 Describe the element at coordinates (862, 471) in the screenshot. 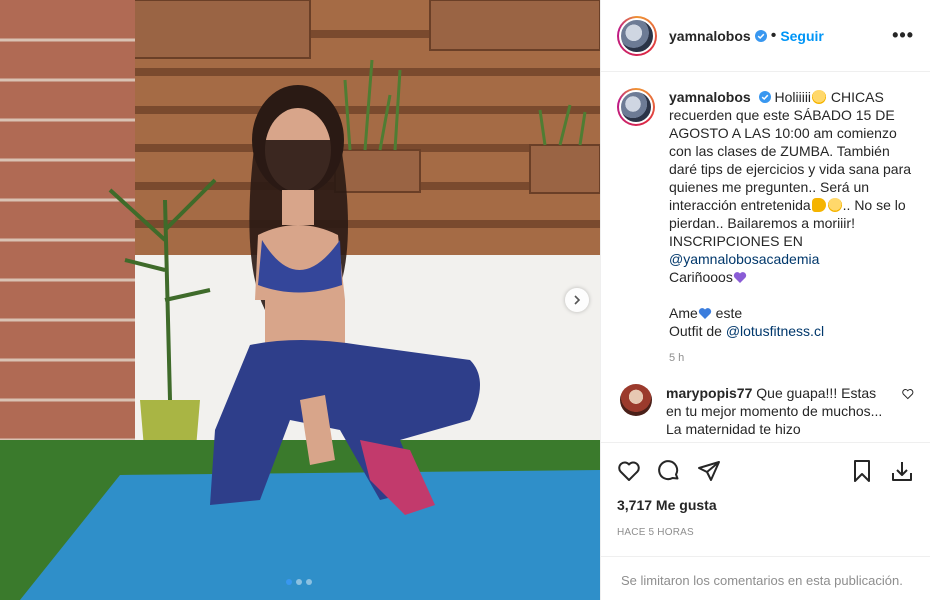

I see `save-icon` at that location.